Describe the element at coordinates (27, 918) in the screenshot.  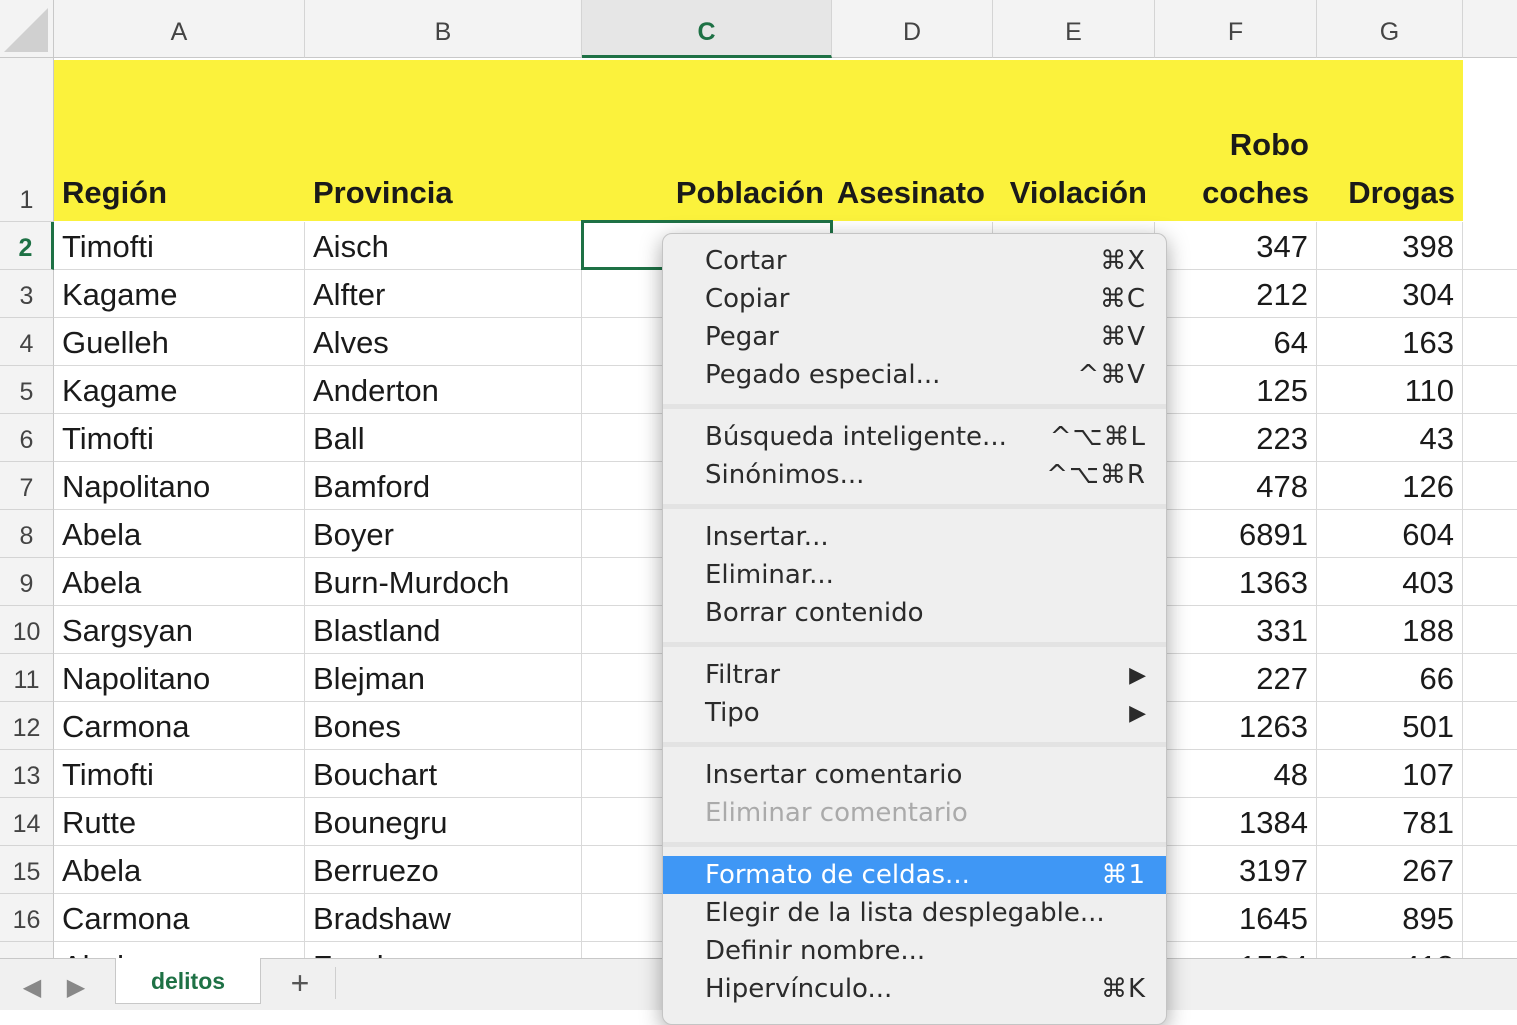
I see `row-header: 16` at that location.